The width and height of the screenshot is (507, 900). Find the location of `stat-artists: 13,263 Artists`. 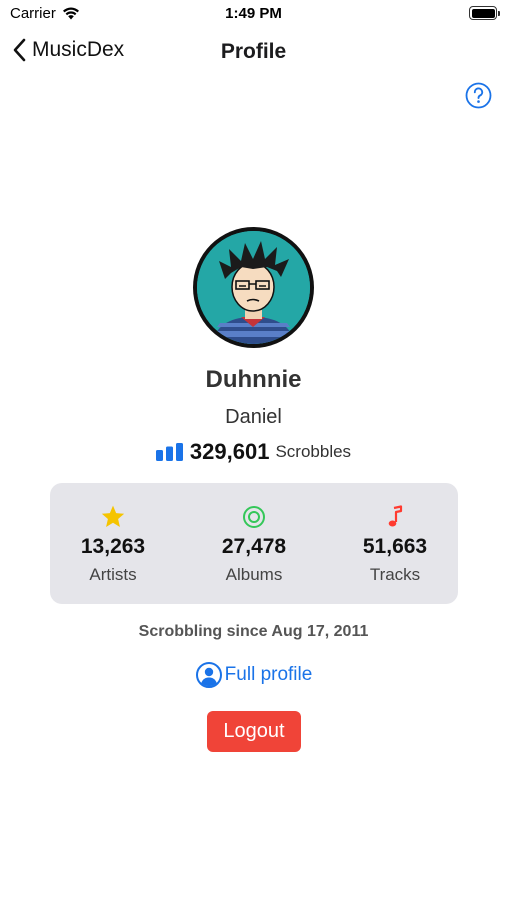

stat-artists: 13,263 Artists is located at coordinates (113, 543).